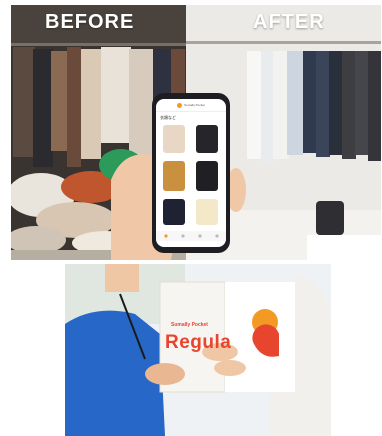  I want to click on item-grid, so click(191, 183).